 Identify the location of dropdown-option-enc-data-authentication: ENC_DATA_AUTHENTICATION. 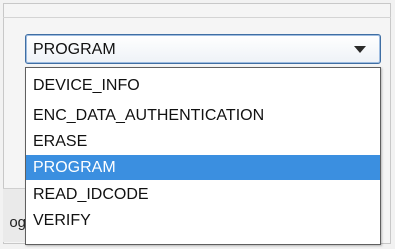
(203, 115).